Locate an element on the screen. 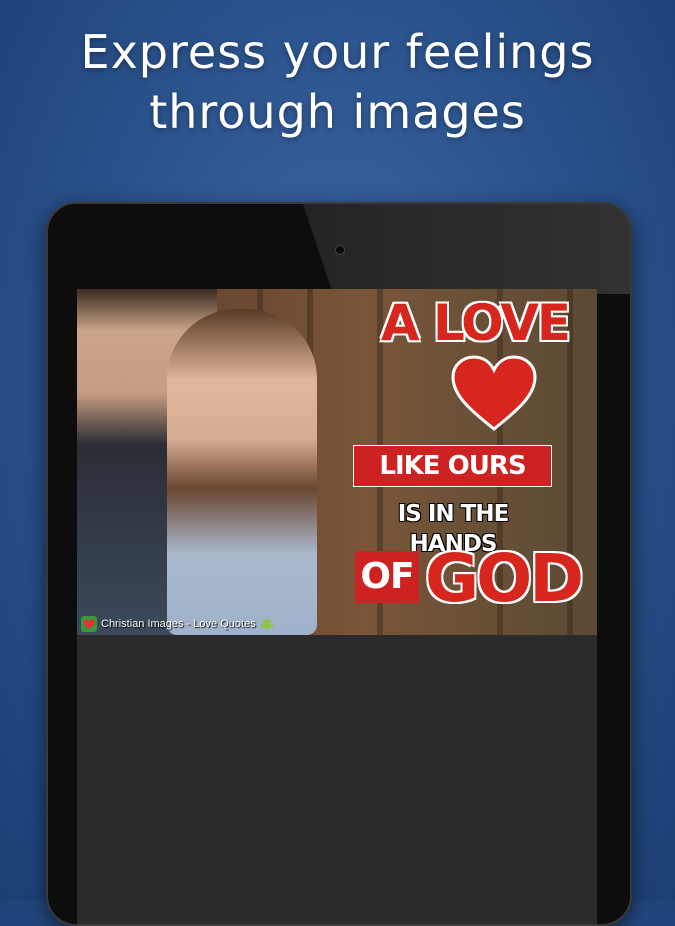 Image resolution: width=675 pixels, height=926 pixels. camera-icon is located at coordinates (340, 250).